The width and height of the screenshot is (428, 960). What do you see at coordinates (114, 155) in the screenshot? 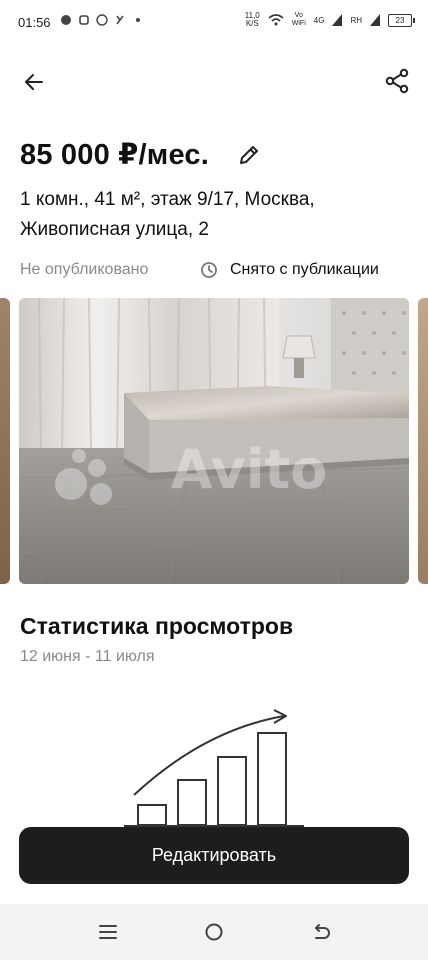
I see `listing-price: 85 000 ₽/мес.` at bounding box center [114, 155].